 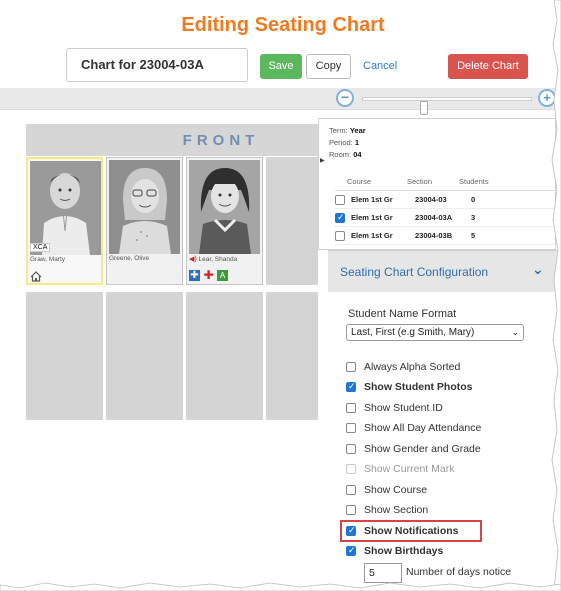 I want to click on option-label: Show Course, so click(x=396, y=490).